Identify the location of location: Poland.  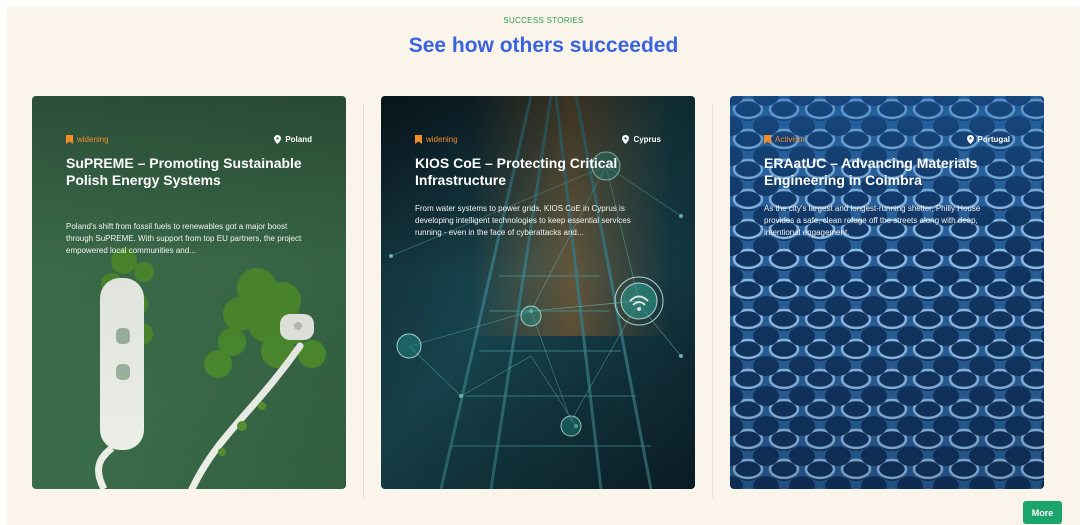
(293, 139).